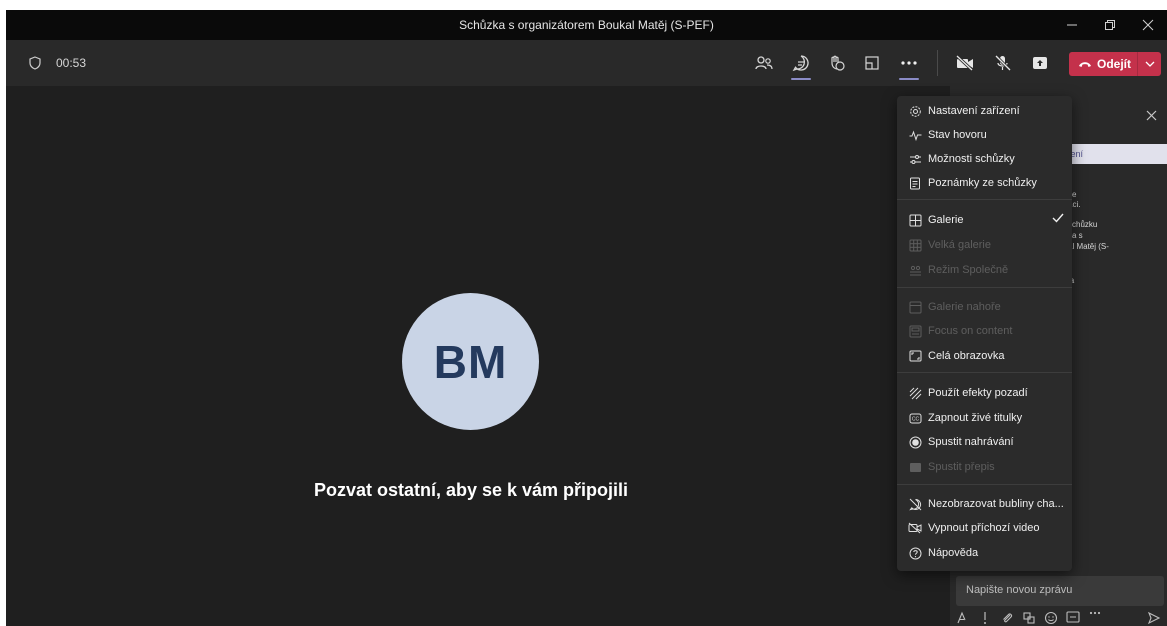  What do you see at coordinates (984, 418) in the screenshot?
I see `menu-item-live-captions: CC Zapnout živé titulky` at bounding box center [984, 418].